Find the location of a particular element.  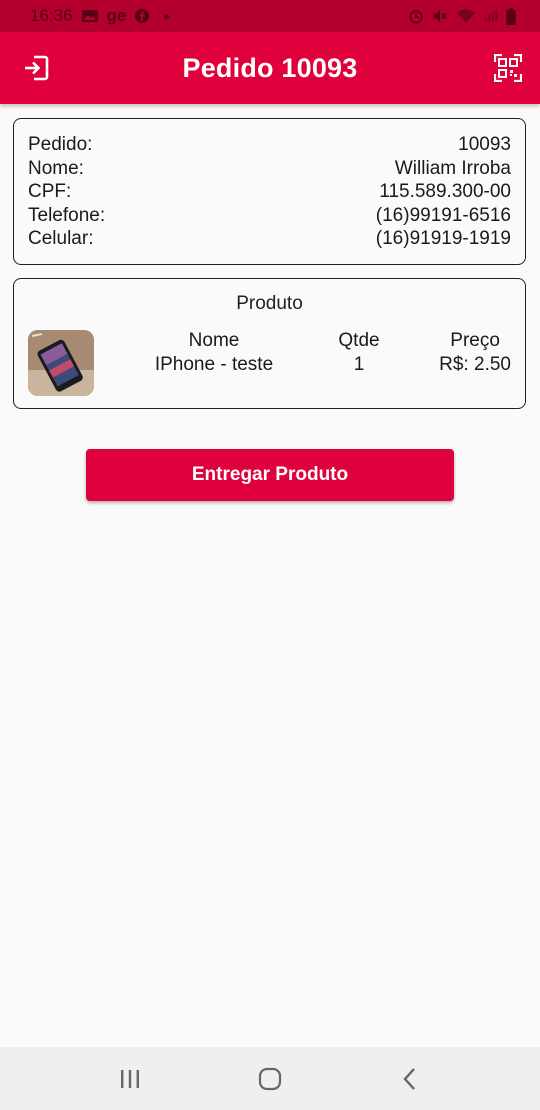

phone-photo-icon is located at coordinates (61, 363).